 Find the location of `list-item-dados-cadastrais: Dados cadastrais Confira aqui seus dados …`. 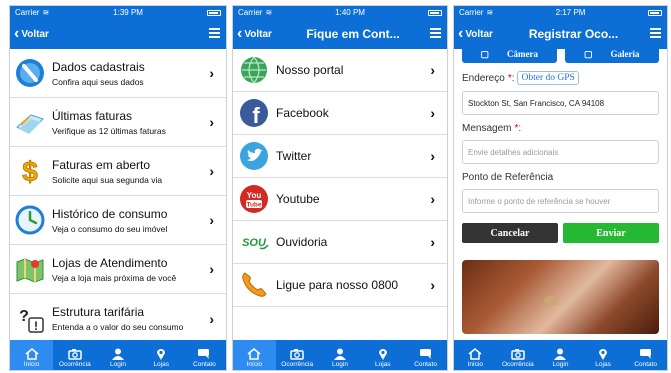

list-item-dados-cadastrais: Dados cadastrais Confira aqui seus dados … is located at coordinates (118, 73).